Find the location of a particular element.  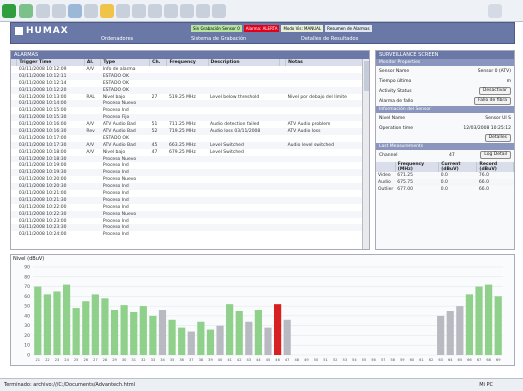

table-row: 03/11/2008 10:20:30 Proceso Ind is located at coordinates (190, 187).